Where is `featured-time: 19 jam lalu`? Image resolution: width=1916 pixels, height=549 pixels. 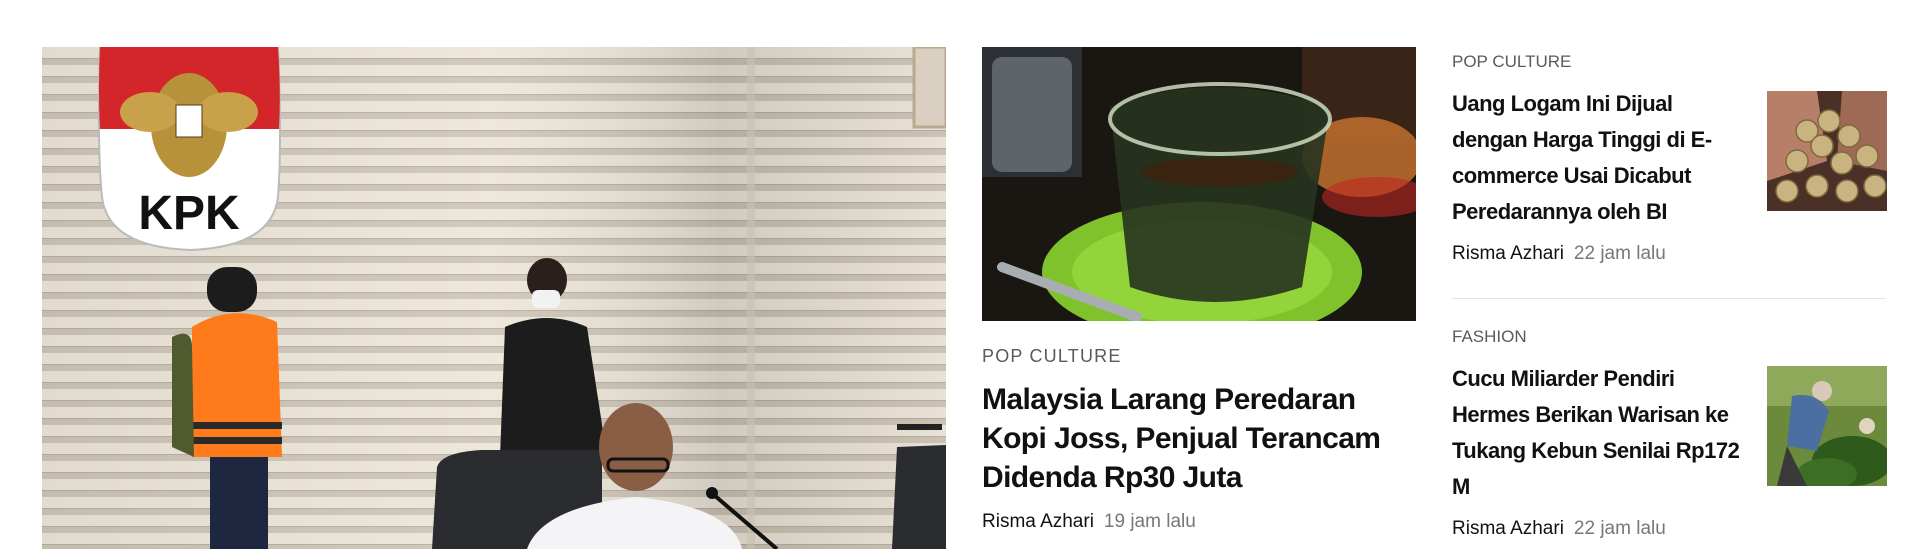 featured-time: 19 jam lalu is located at coordinates (1149, 521).